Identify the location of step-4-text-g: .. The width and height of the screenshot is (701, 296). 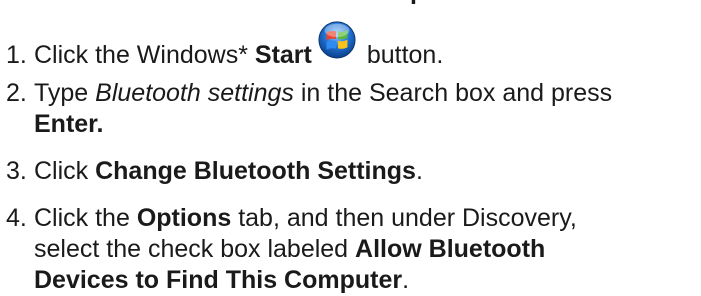
(406, 280).